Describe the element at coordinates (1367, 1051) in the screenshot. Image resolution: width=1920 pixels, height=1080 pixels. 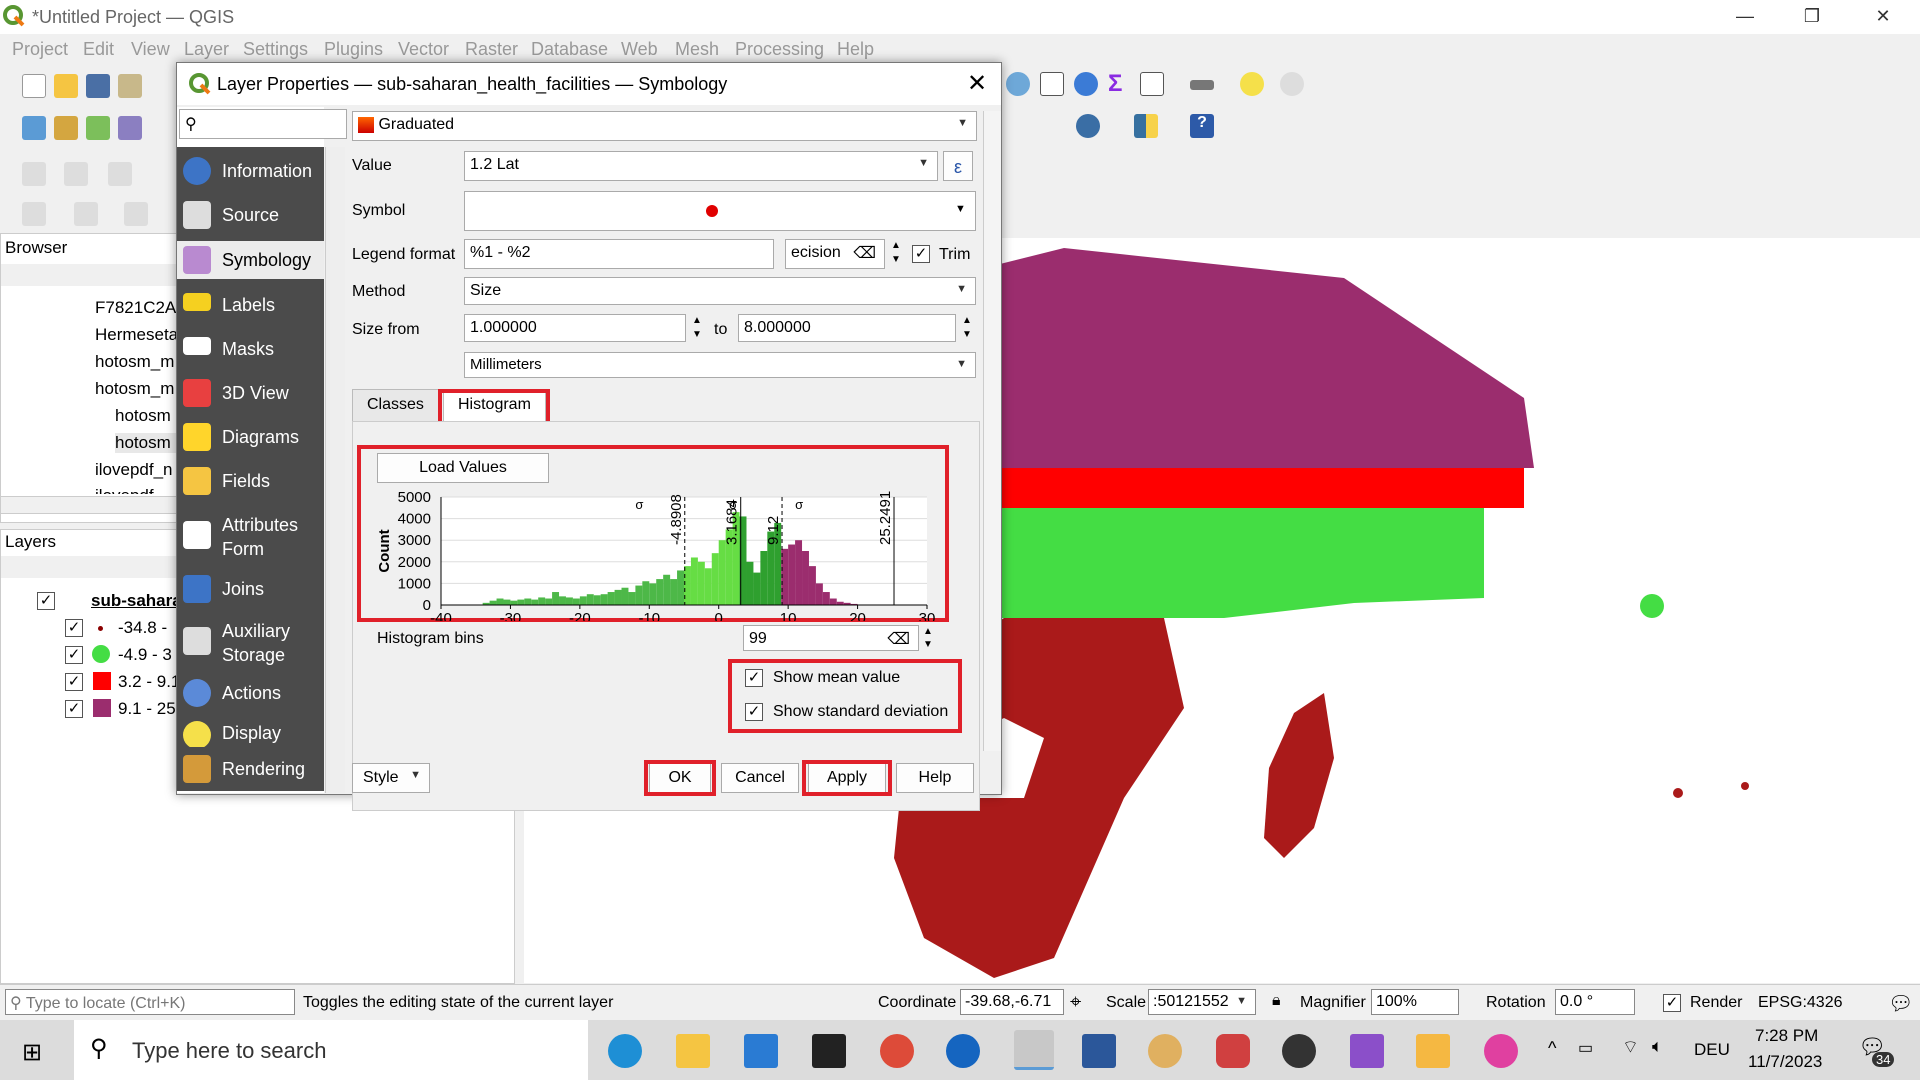
I see `clipchamp-icon` at that location.